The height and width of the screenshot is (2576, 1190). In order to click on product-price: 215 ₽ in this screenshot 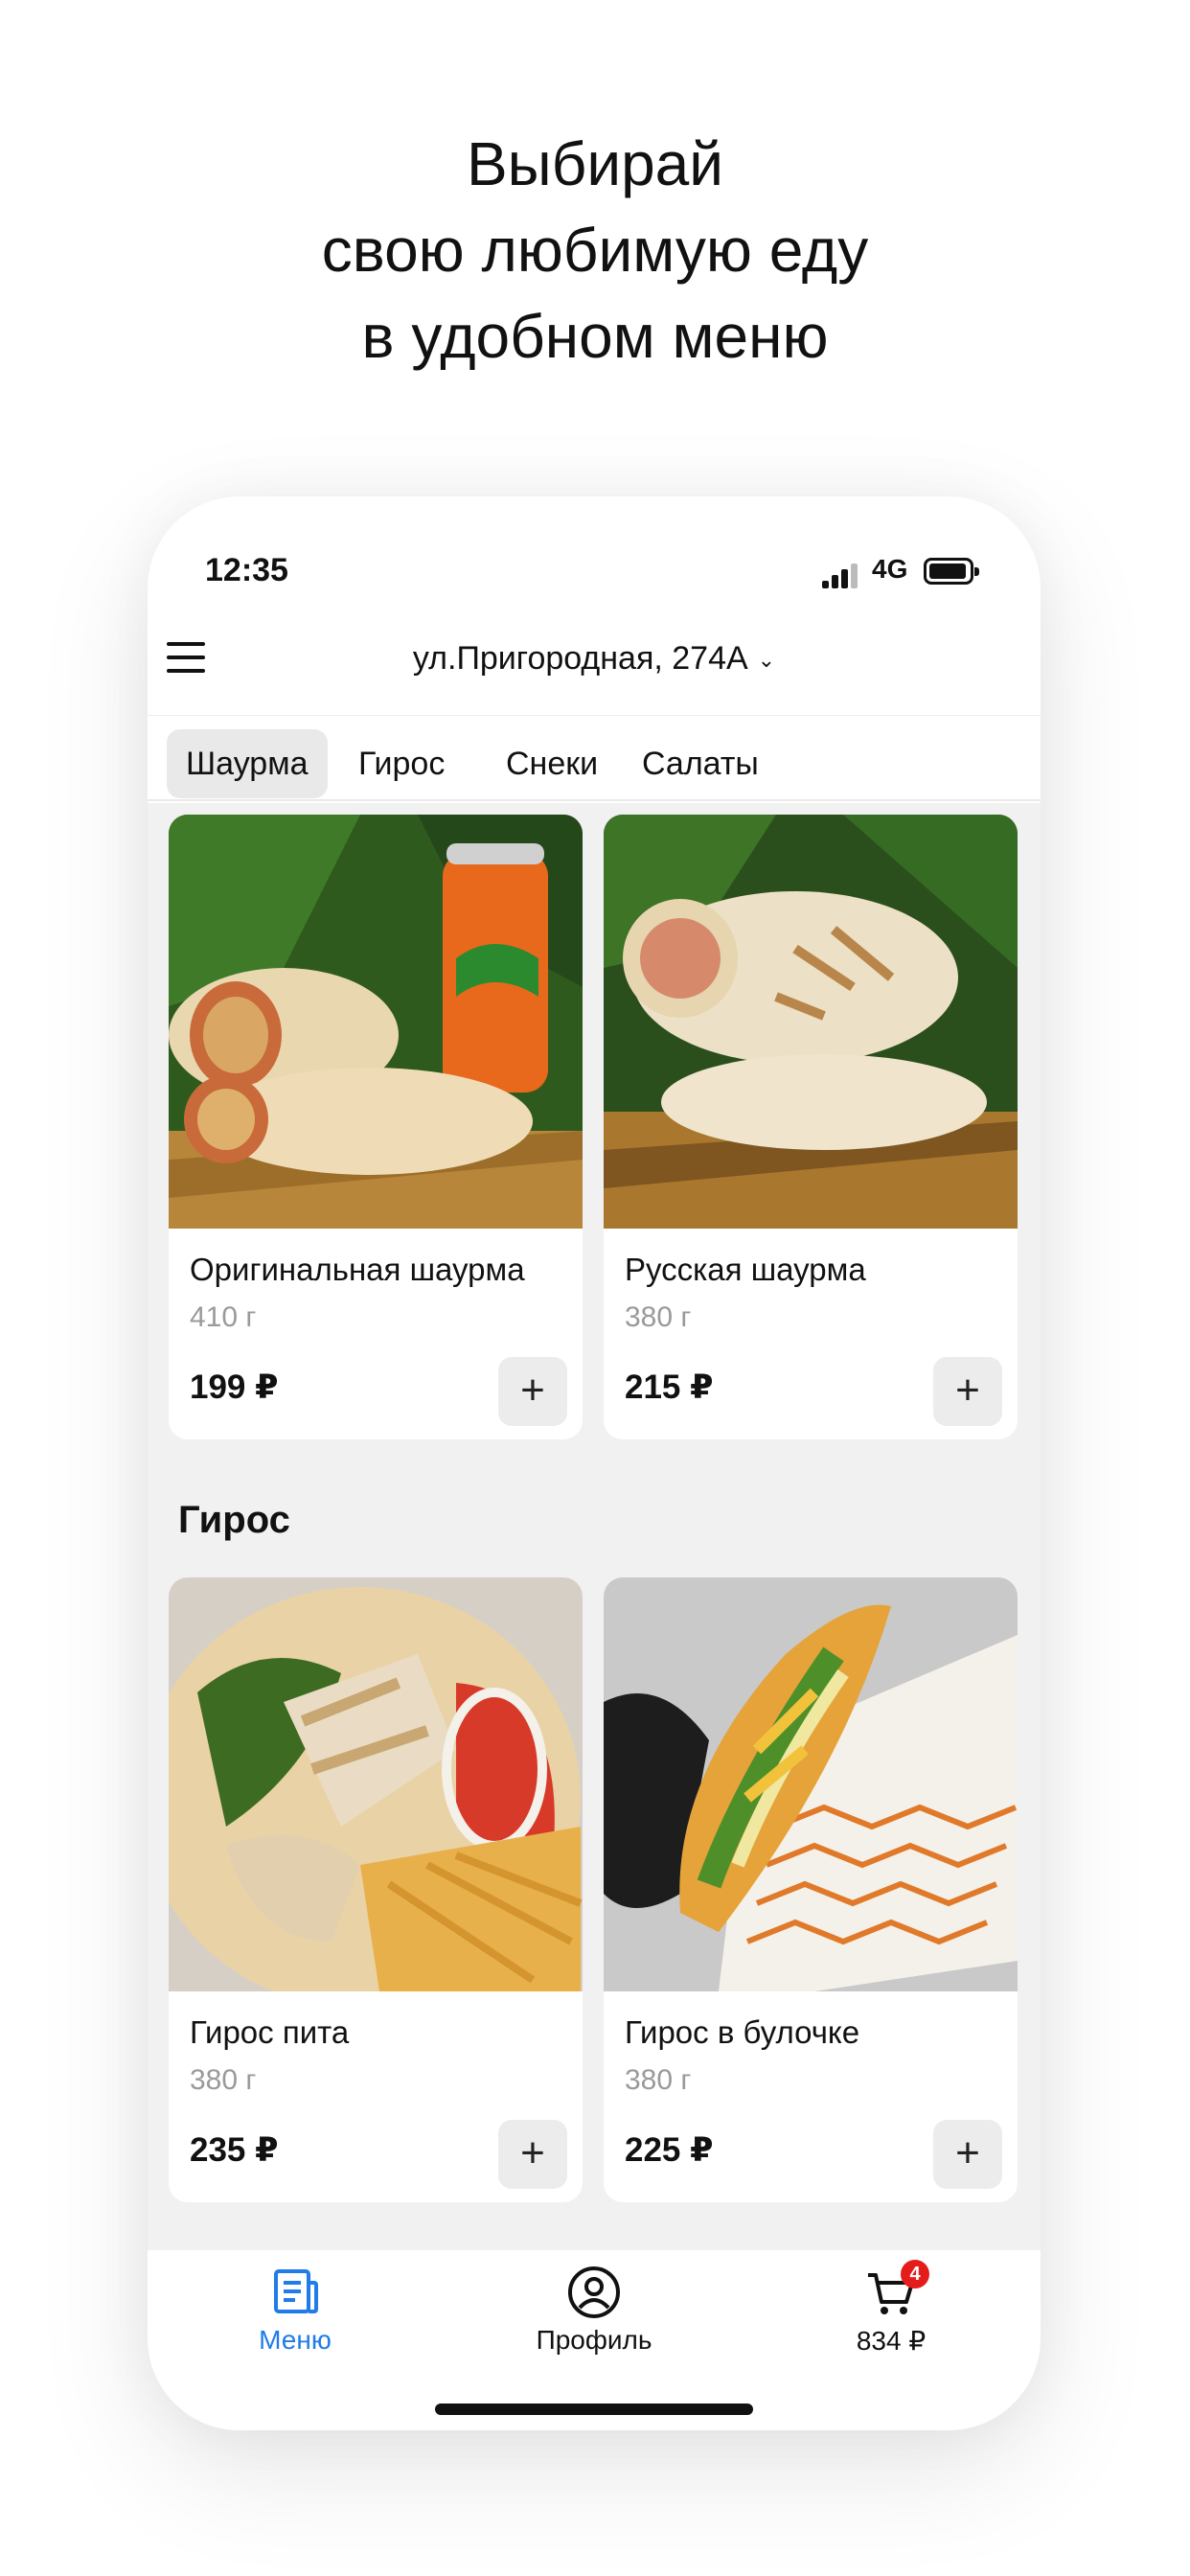, I will do `click(669, 1387)`.